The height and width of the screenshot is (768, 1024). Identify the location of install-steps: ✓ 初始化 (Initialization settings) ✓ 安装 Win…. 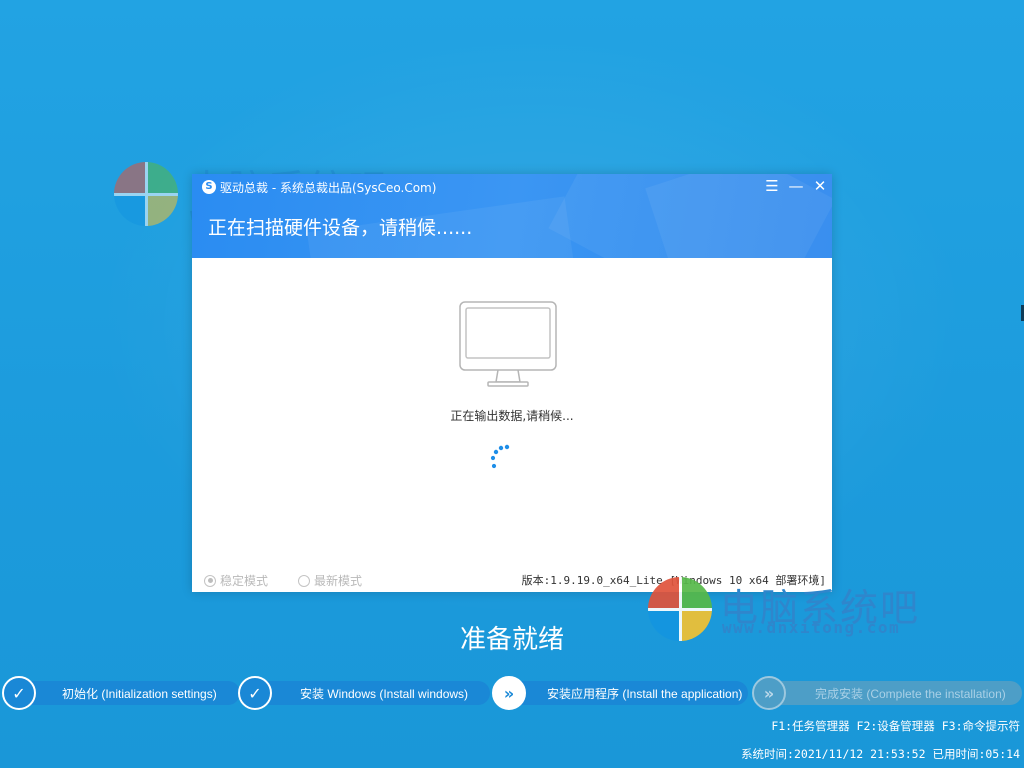
(512, 693).